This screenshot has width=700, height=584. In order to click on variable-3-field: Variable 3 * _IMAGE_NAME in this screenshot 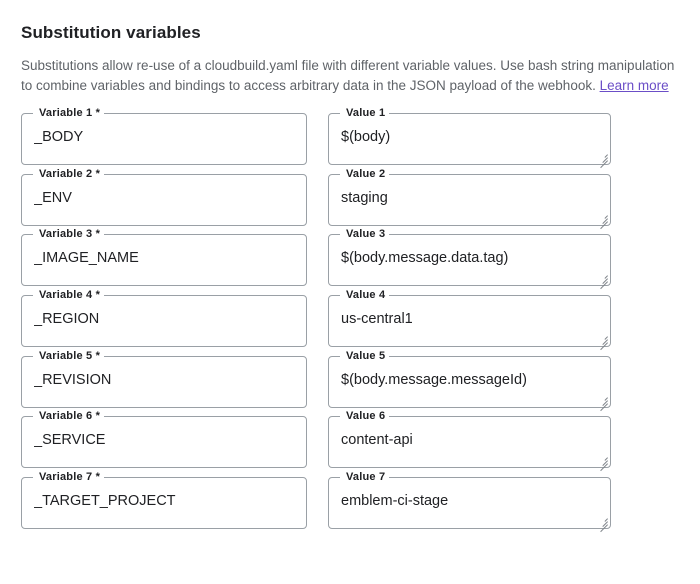, I will do `click(164, 257)`.